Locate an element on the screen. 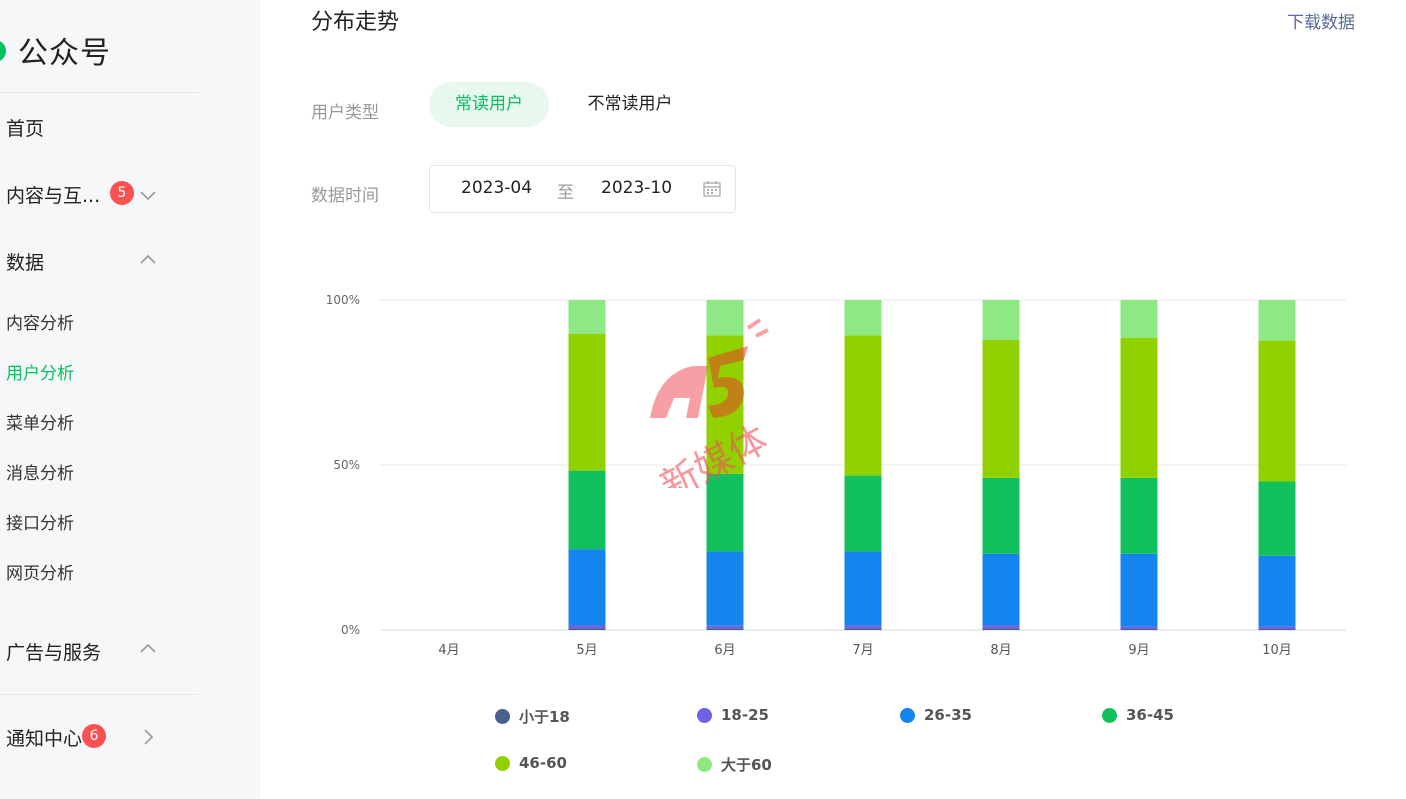 The height and width of the screenshot is (799, 1406). content-badge: 5 is located at coordinates (122, 193).